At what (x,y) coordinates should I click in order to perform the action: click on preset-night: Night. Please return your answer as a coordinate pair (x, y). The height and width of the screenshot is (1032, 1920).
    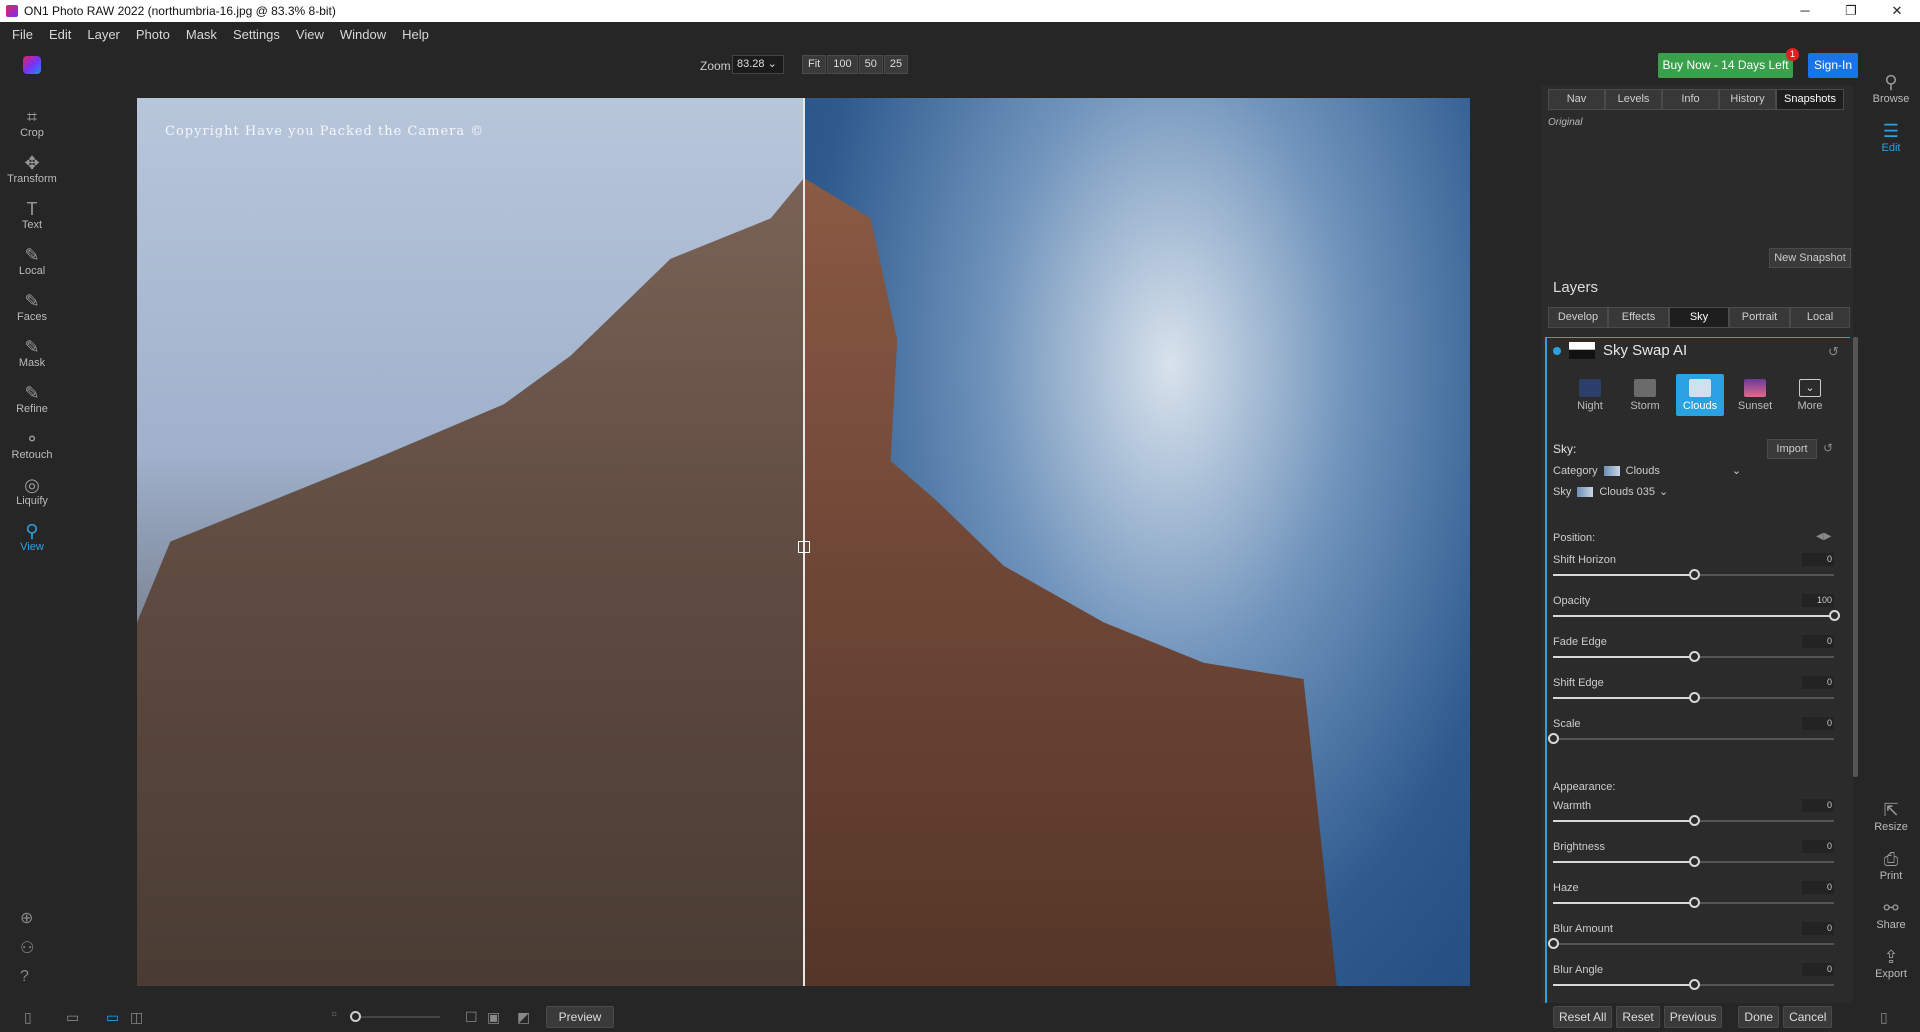
    Looking at the image, I should click on (1590, 395).